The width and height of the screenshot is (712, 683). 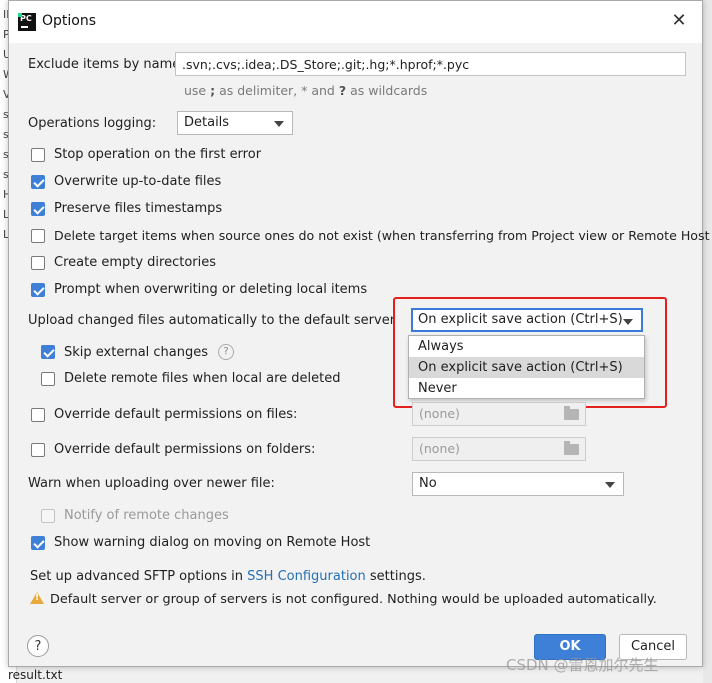 I want to click on checkbox-override-file-permissions: Override default permissions on files:, so click(x=164, y=414).